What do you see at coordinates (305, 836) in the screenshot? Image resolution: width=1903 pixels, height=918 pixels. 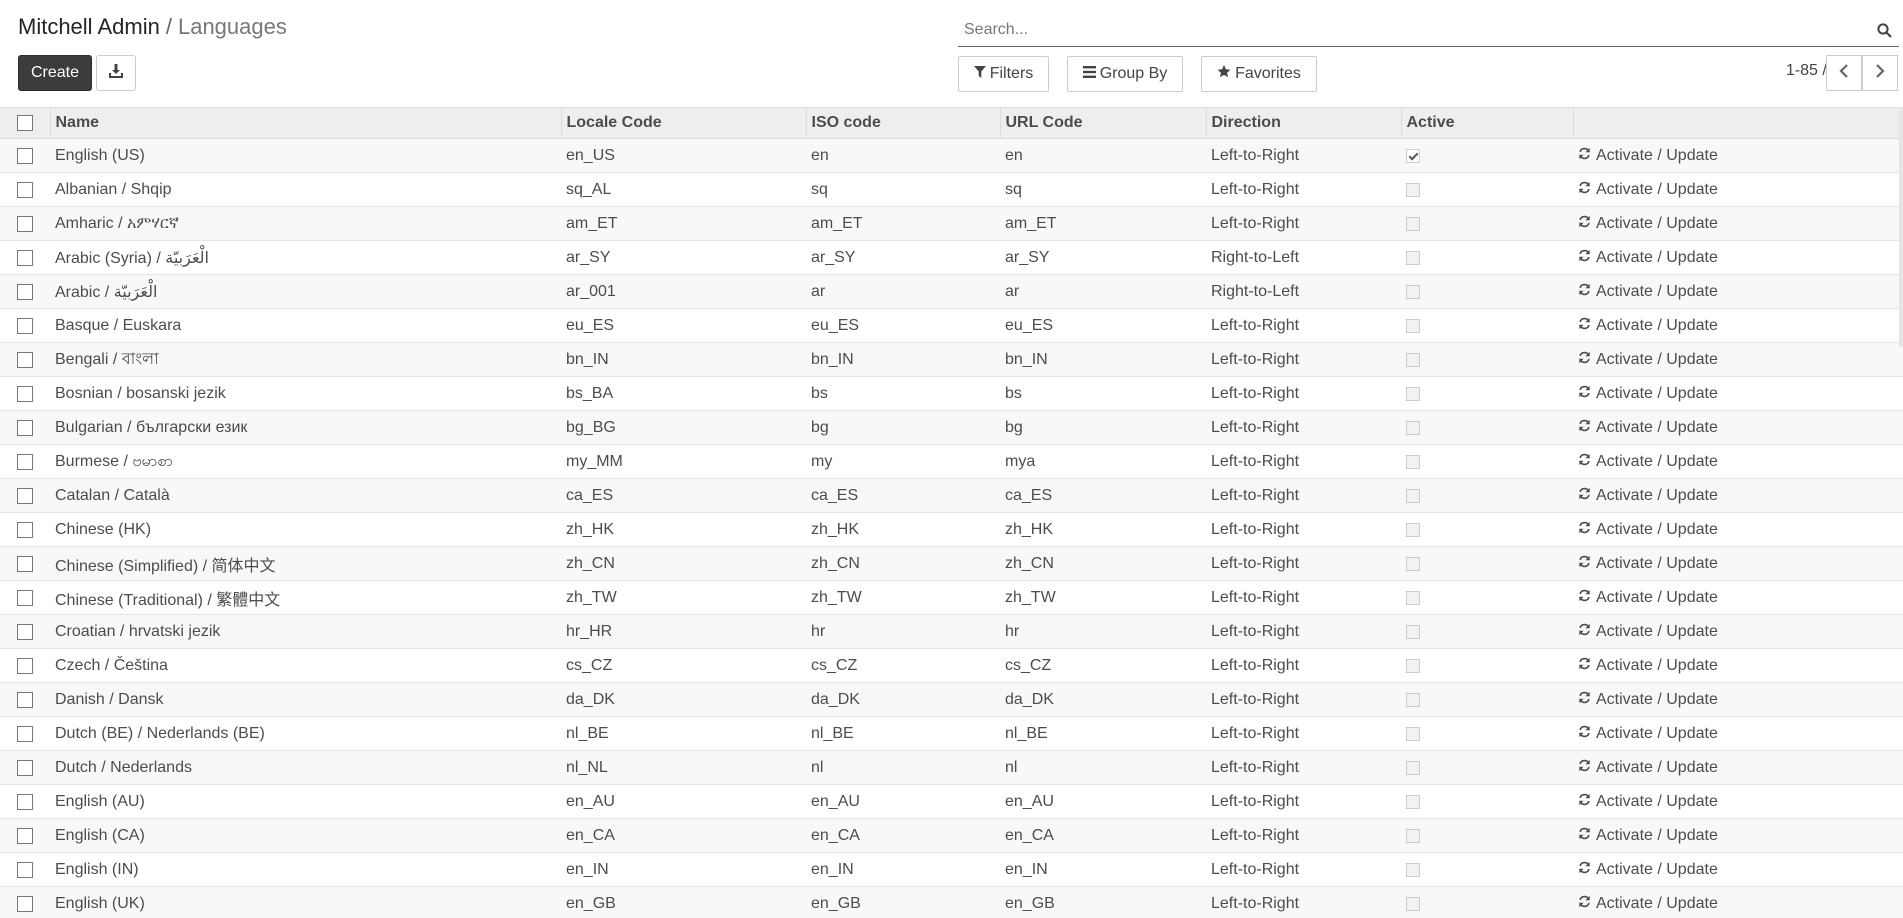 I see `cell-name: English (CA)` at bounding box center [305, 836].